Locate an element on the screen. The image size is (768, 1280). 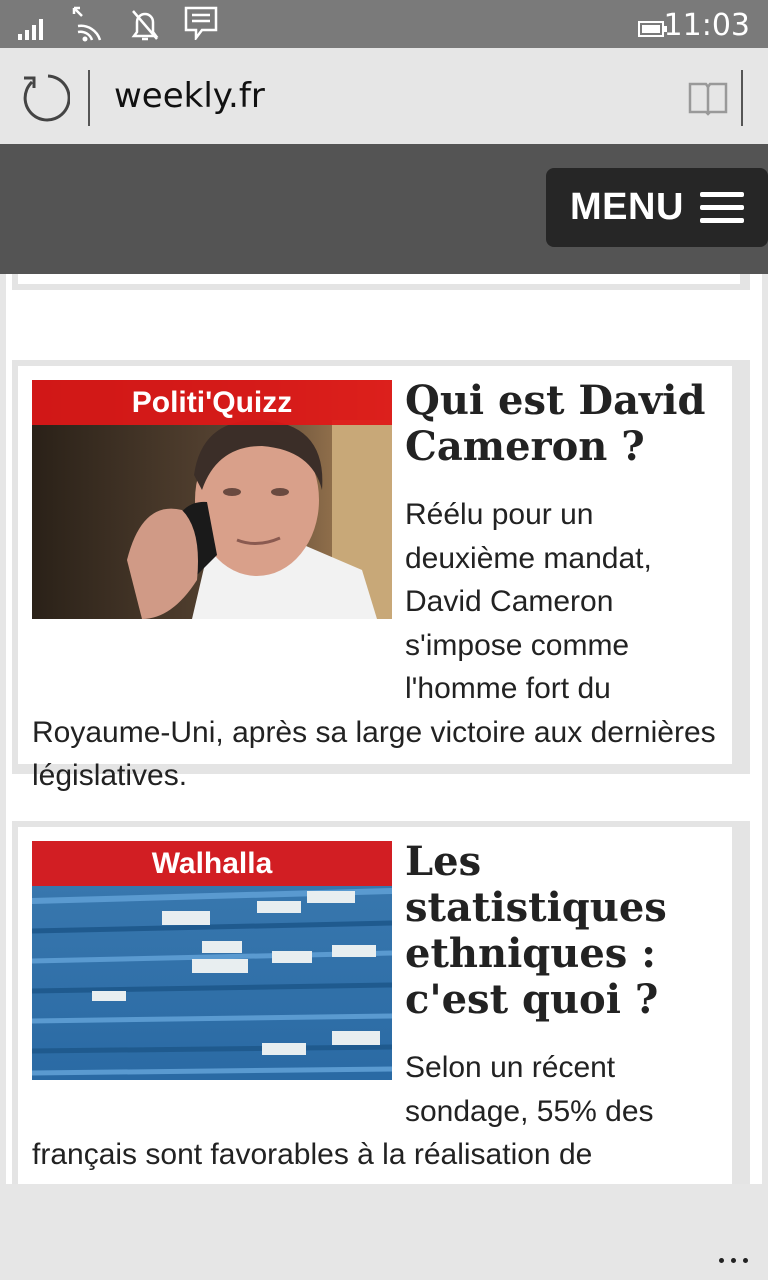
site-header: MENU is located at coordinates (384, 209).